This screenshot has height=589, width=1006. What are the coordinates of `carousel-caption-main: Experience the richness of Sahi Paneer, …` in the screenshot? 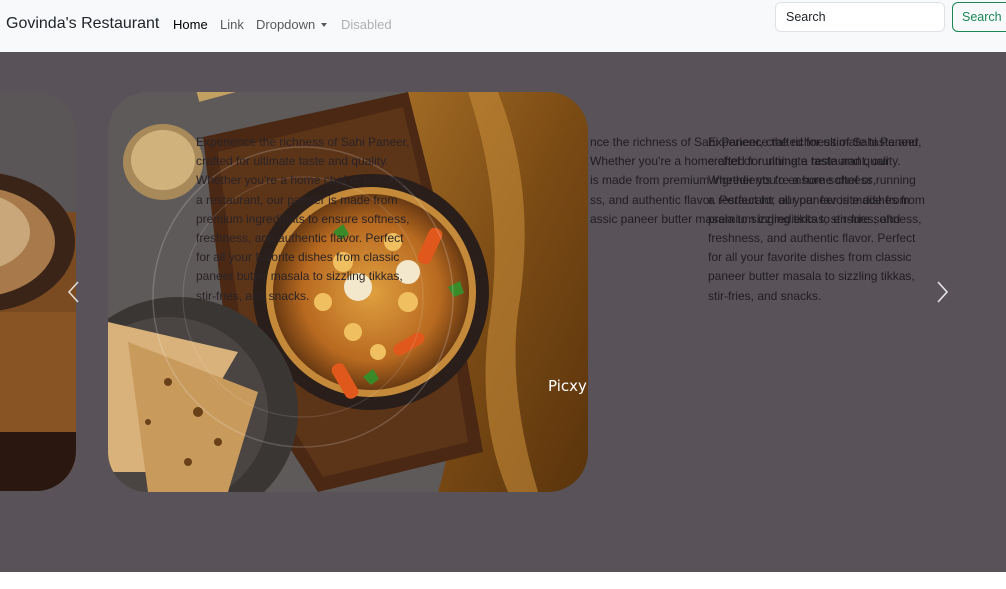 It's located at (313, 219).